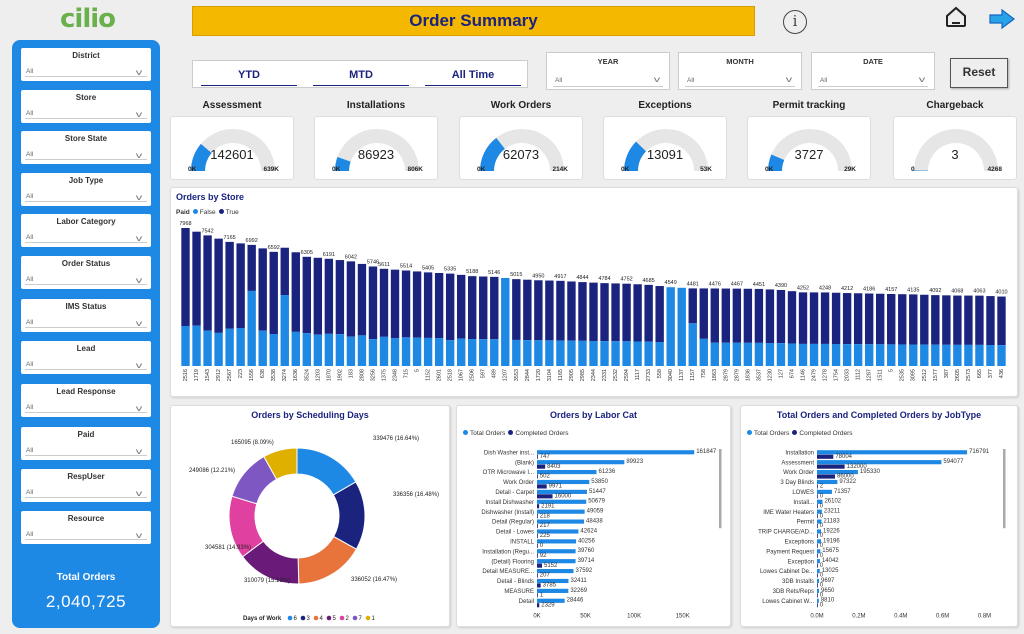  I want to click on filter-labor-category-dropdown: Labor Category All v, so click(86, 230).